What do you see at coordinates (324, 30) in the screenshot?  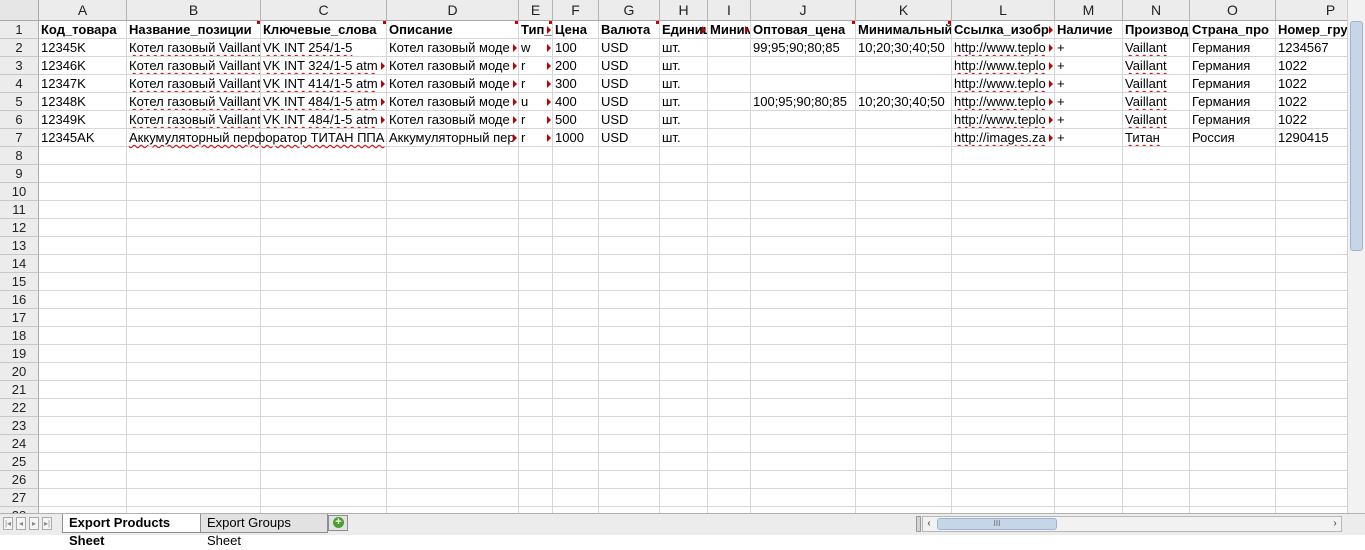 I see `cell-c1: Ключевые_слова` at bounding box center [324, 30].